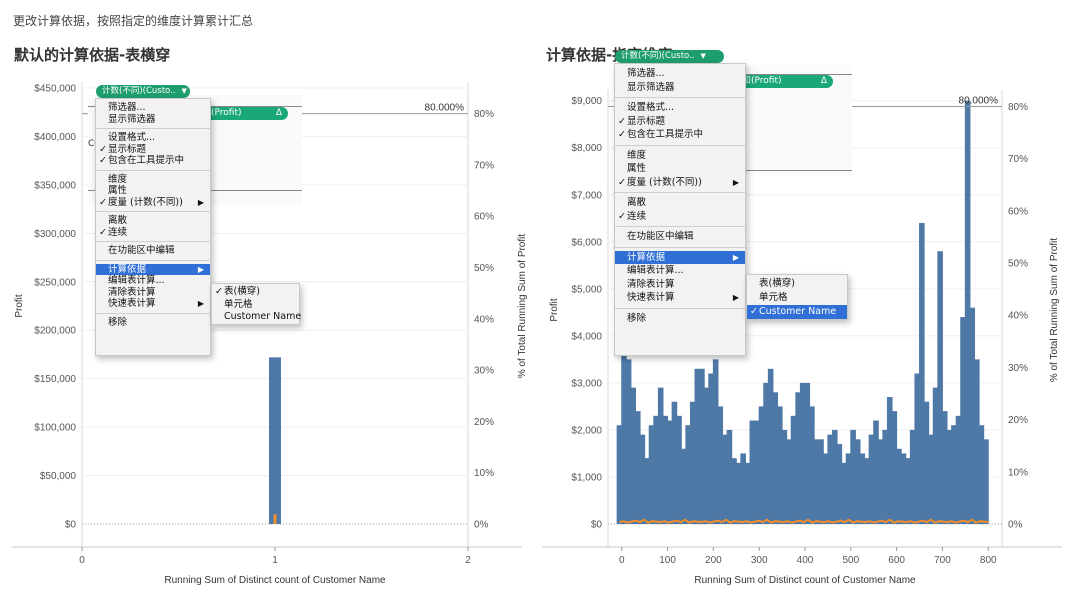  I want to click on y-tick-label: $450,000, so click(55, 89).